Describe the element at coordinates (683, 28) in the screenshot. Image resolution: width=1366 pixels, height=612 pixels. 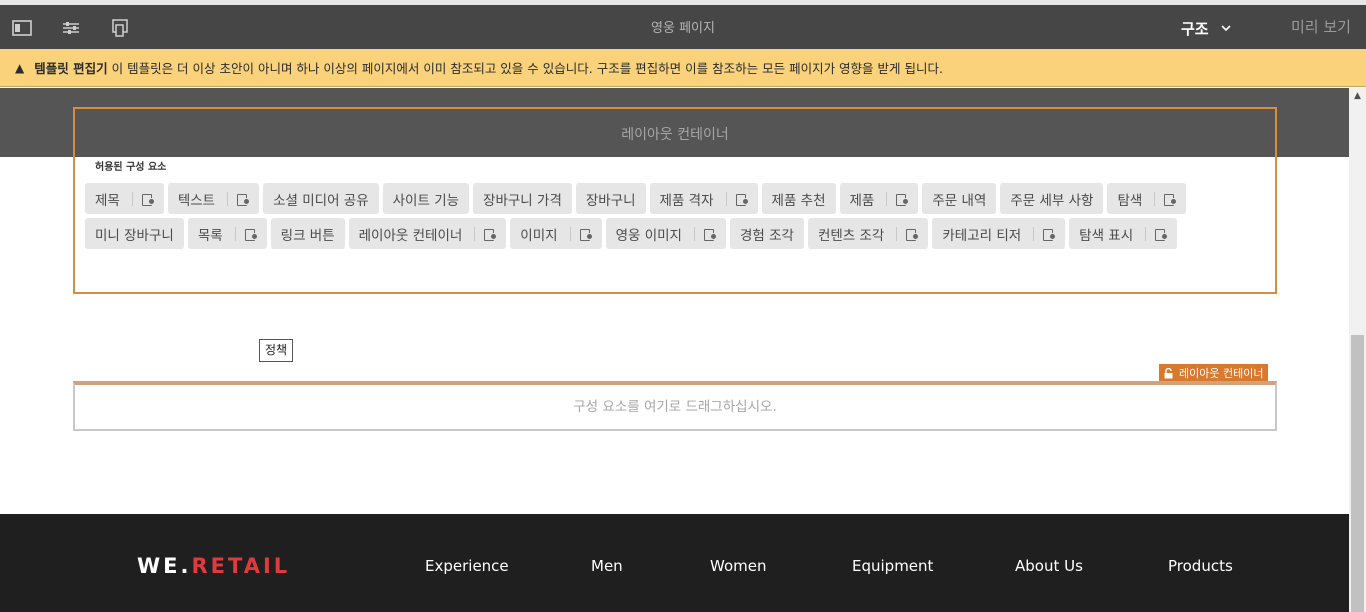
I see `page-title: 영웅 페이지` at that location.